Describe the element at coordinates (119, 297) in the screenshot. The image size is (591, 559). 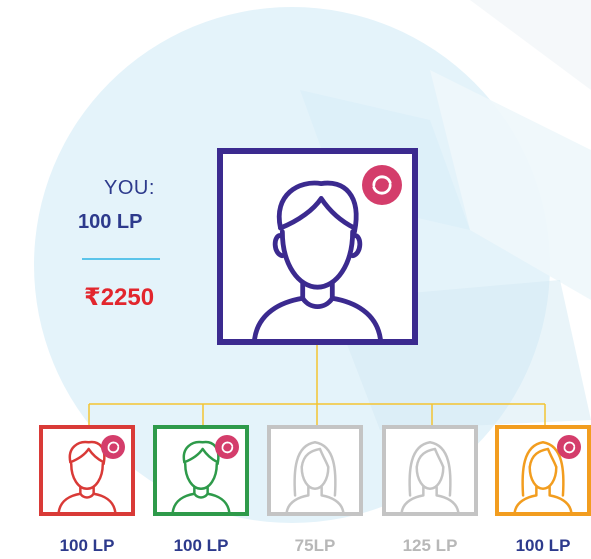
I see `you-amount: ₹2250` at that location.